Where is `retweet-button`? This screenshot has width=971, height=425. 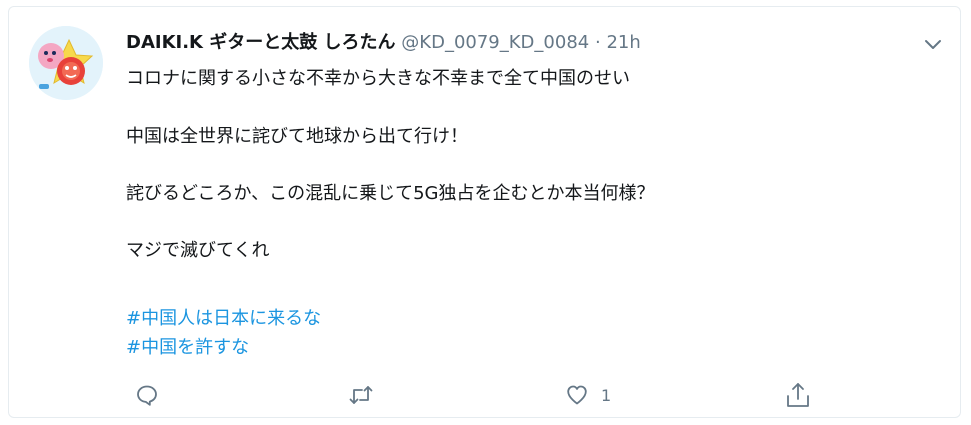 retweet-button is located at coordinates (361, 395).